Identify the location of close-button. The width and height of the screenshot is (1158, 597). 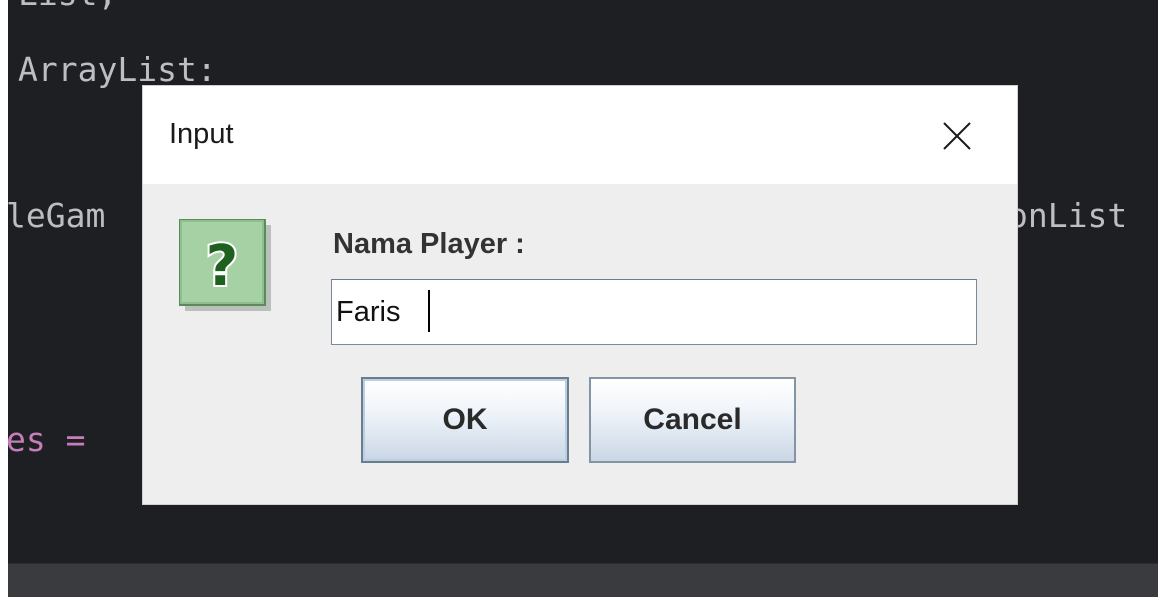
(957, 136).